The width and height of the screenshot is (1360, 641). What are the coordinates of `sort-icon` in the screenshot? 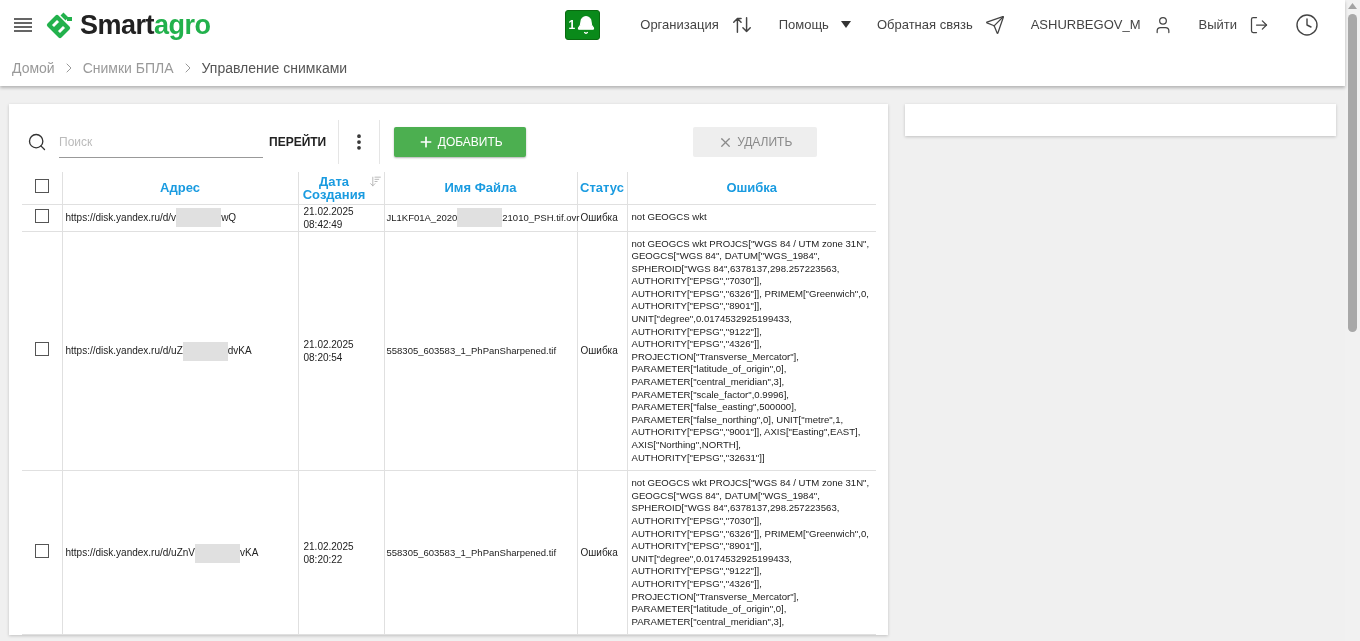 It's located at (375, 181).